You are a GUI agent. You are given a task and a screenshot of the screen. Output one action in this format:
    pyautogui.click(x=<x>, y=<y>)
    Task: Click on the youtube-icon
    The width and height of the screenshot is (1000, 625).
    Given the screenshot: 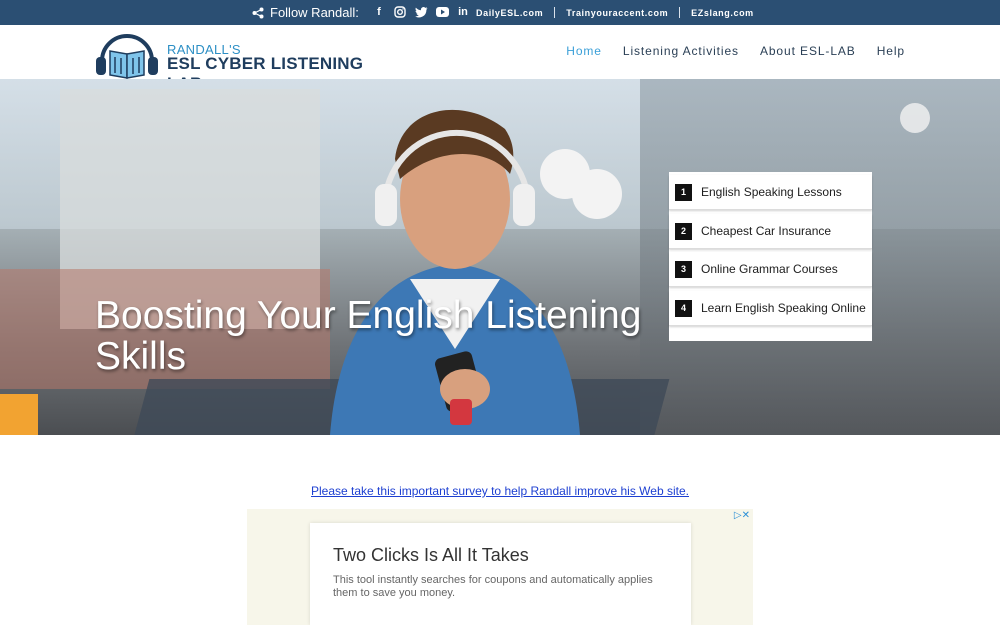 What is the action you would take?
    pyautogui.click(x=442, y=12)
    